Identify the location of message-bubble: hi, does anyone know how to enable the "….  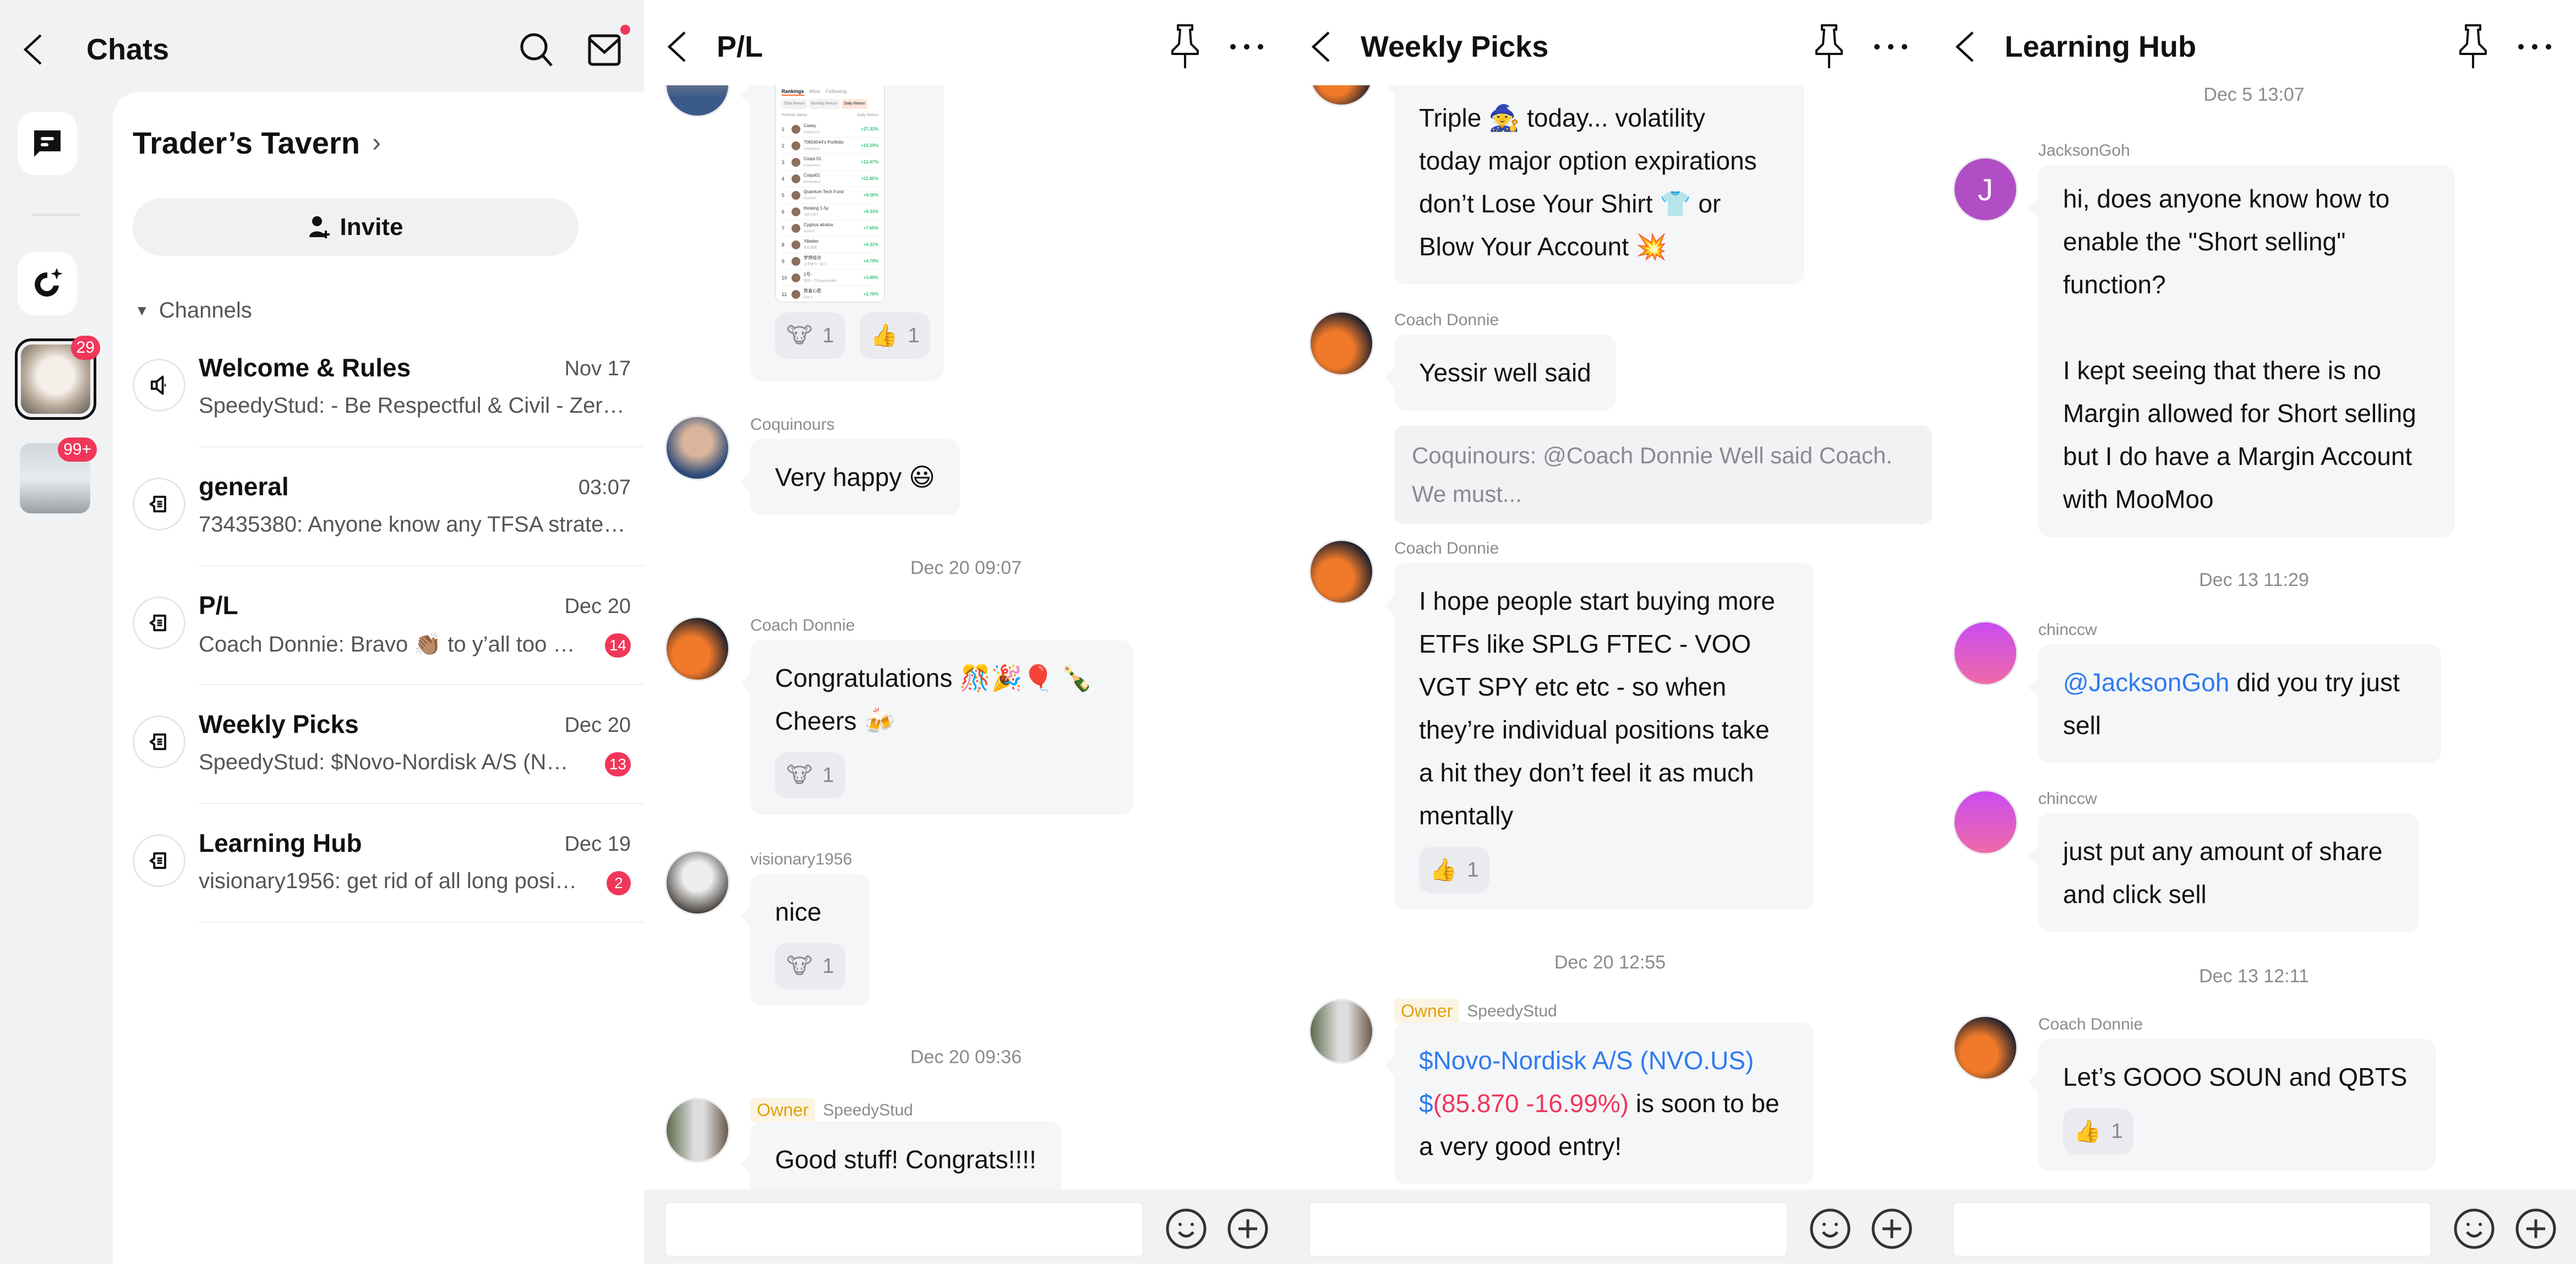
(2242, 351).